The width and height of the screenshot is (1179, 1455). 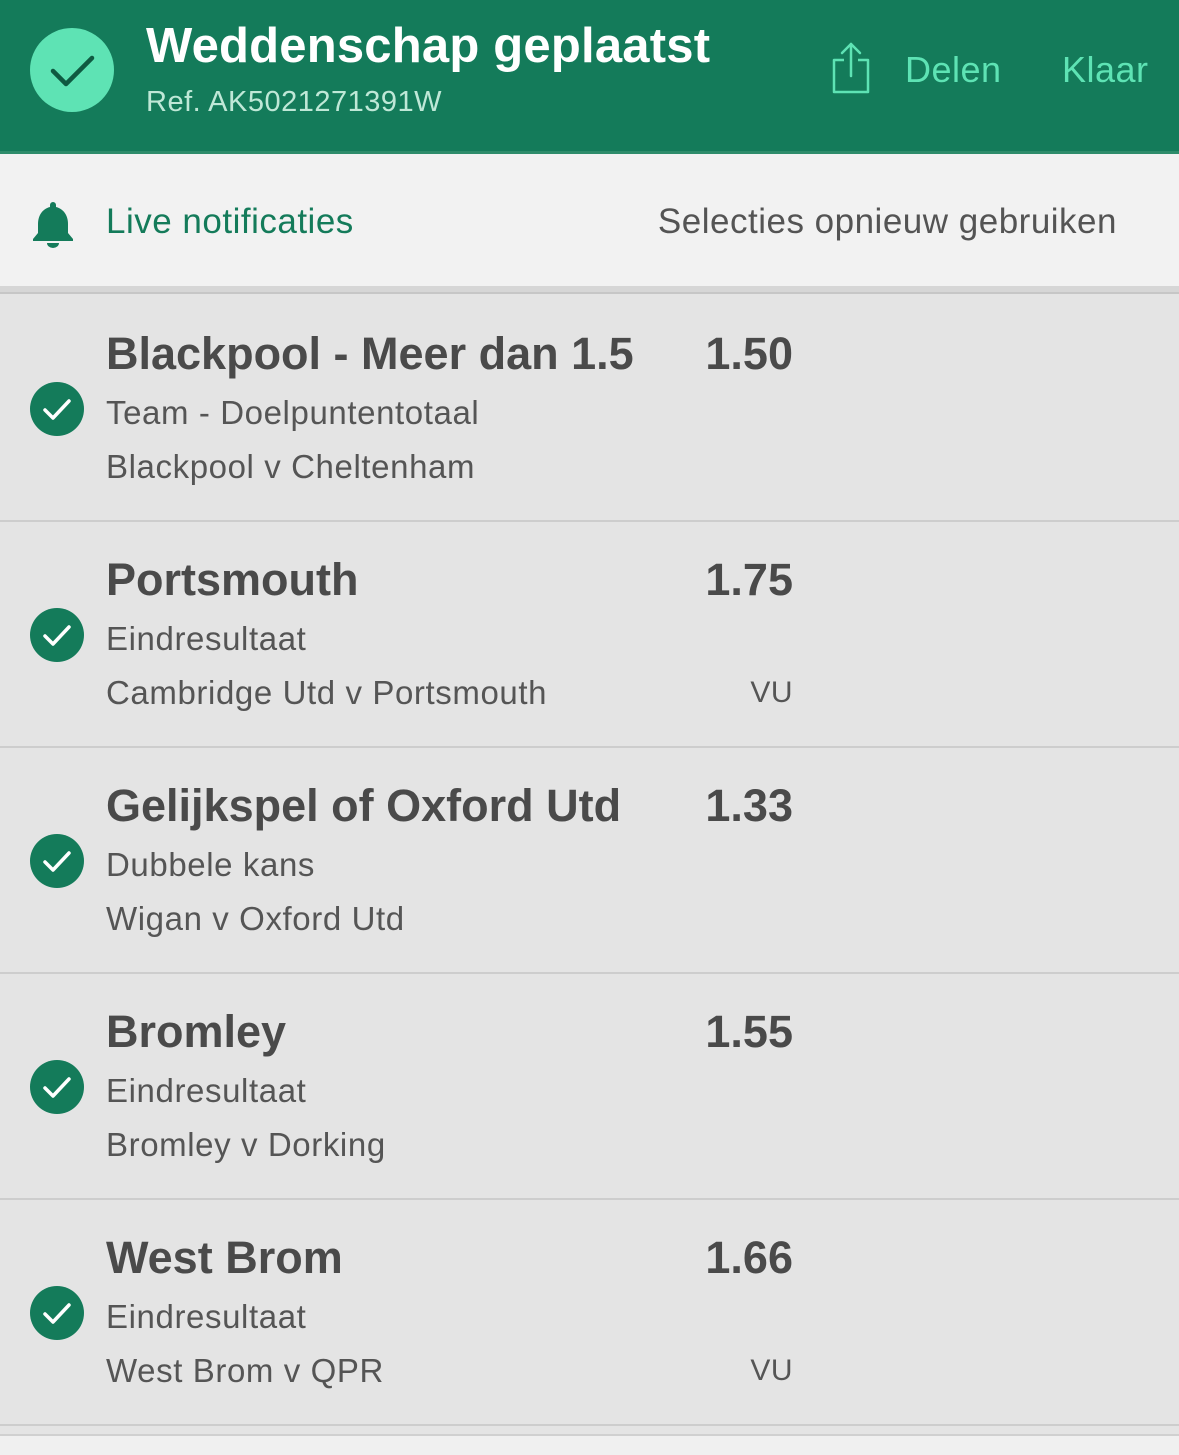 What do you see at coordinates (851, 68) in the screenshot?
I see `share-icon` at bounding box center [851, 68].